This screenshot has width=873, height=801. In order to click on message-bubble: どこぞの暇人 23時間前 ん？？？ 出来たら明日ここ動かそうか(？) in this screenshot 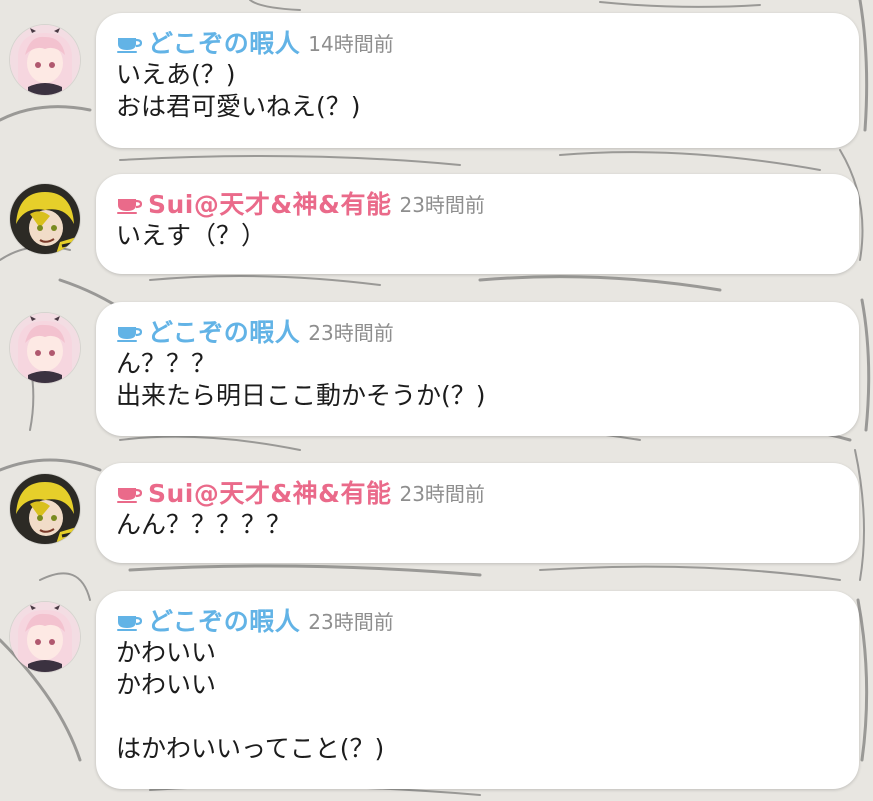, I will do `click(477, 369)`.